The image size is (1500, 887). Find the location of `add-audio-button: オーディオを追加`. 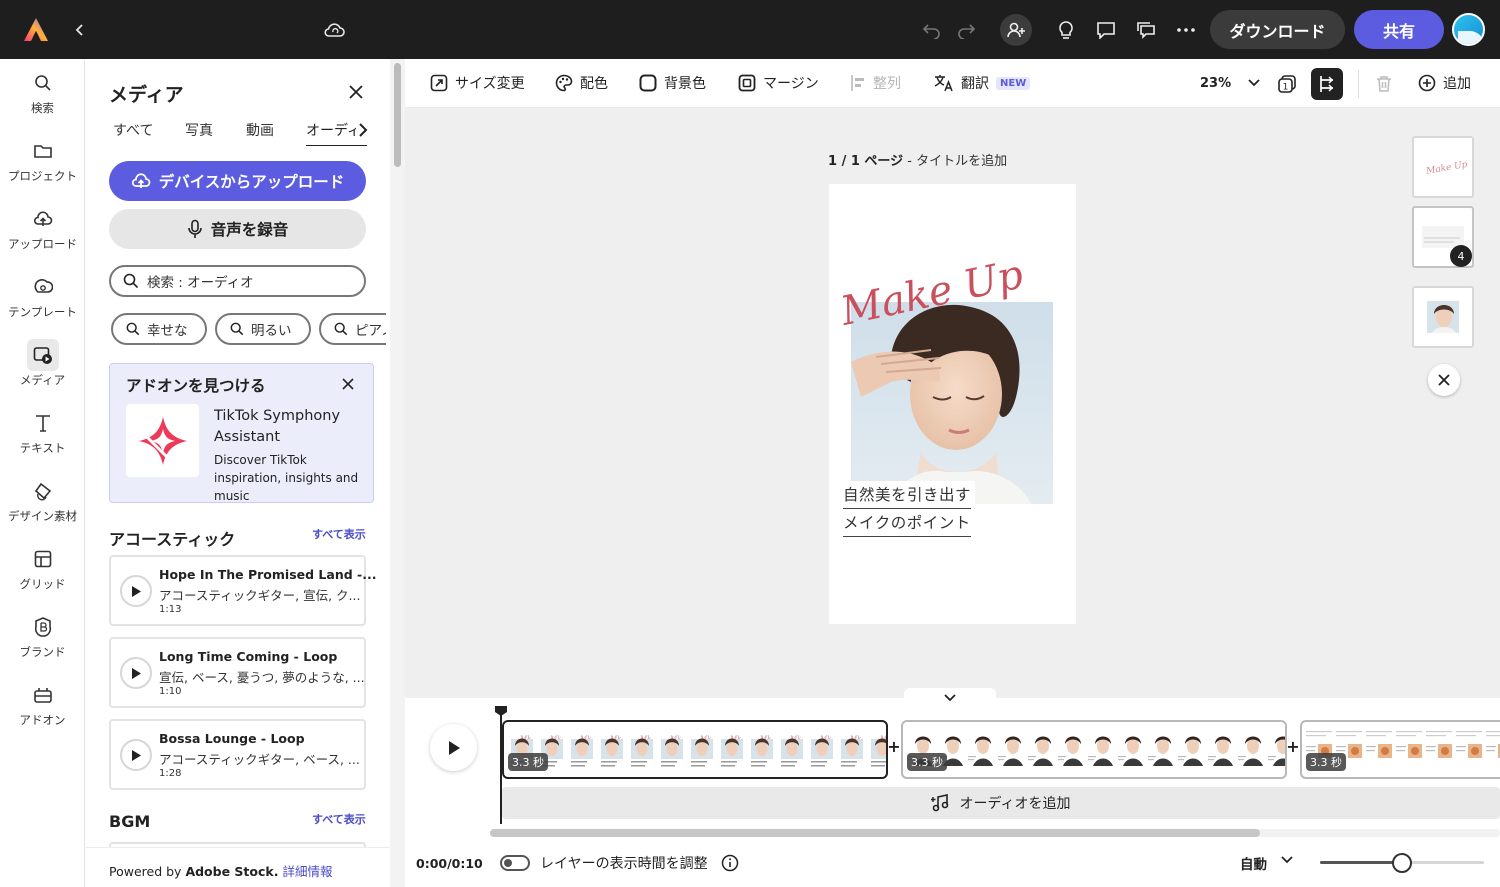

add-audio-button: オーディオを追加 is located at coordinates (1001, 803).